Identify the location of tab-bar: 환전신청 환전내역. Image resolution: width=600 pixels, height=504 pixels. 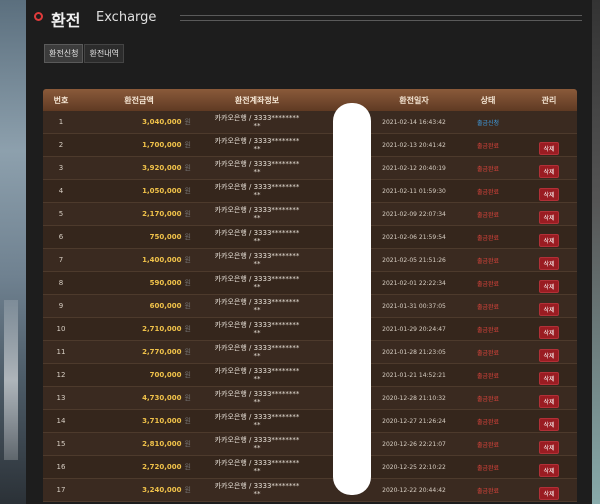
(84, 52).